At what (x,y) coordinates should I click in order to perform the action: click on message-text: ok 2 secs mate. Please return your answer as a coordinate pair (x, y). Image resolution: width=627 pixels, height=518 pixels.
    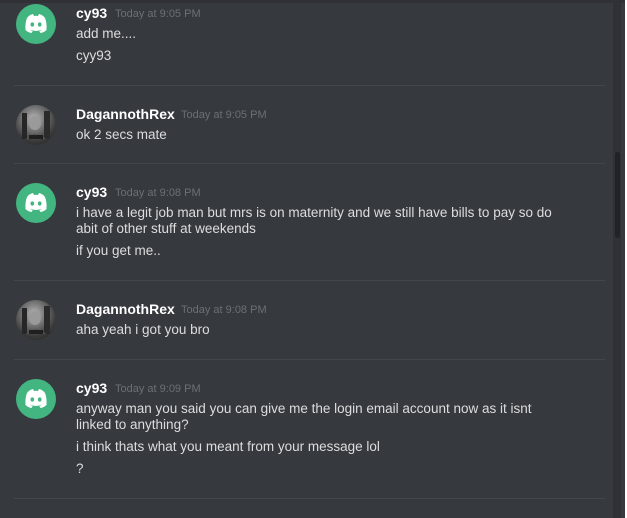
    Looking at the image, I should click on (121, 134).